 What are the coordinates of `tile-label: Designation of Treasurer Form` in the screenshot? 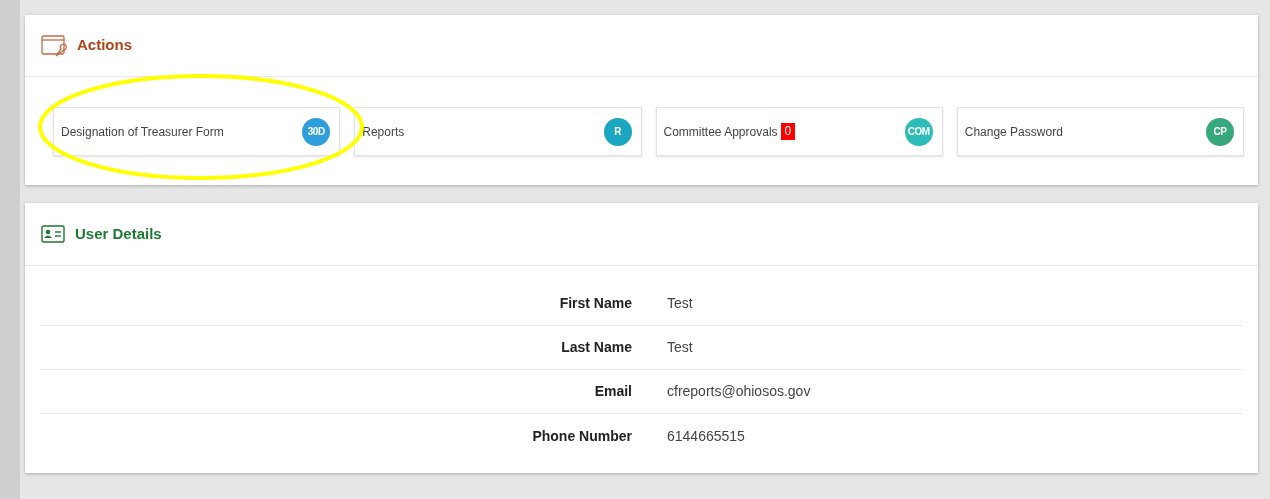 It's located at (142, 132).